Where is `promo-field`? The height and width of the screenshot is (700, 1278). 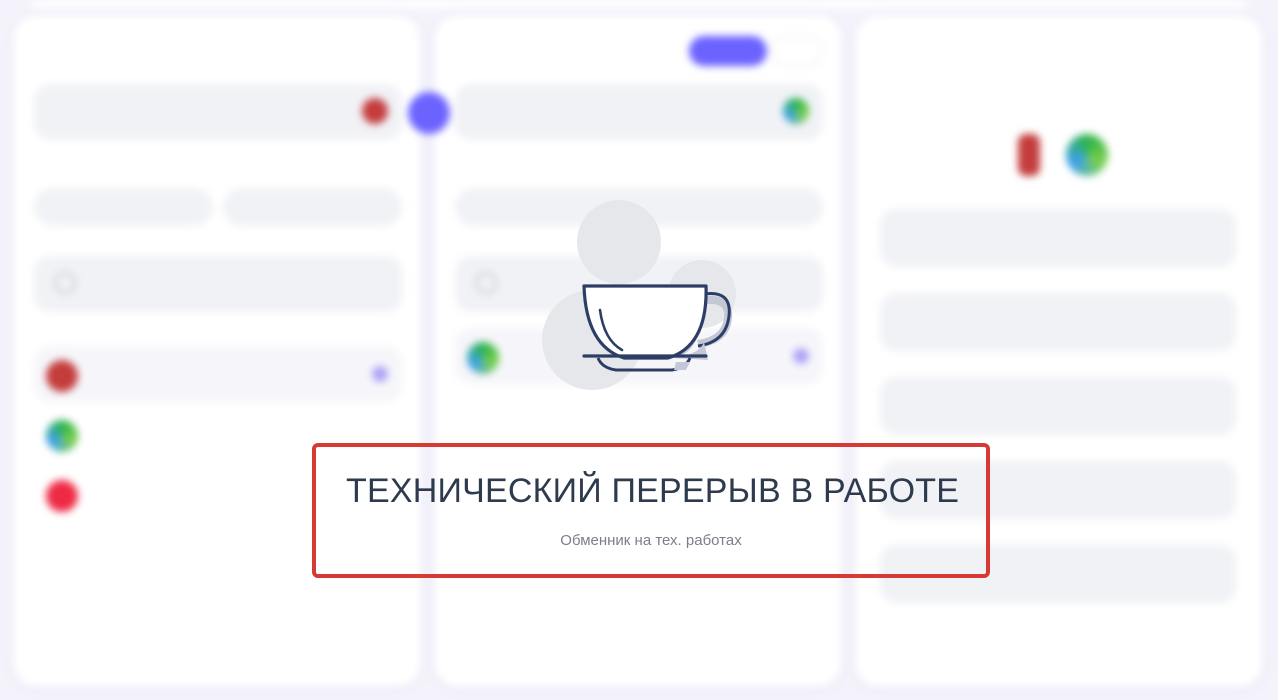
promo-field is located at coordinates (1058, 238).